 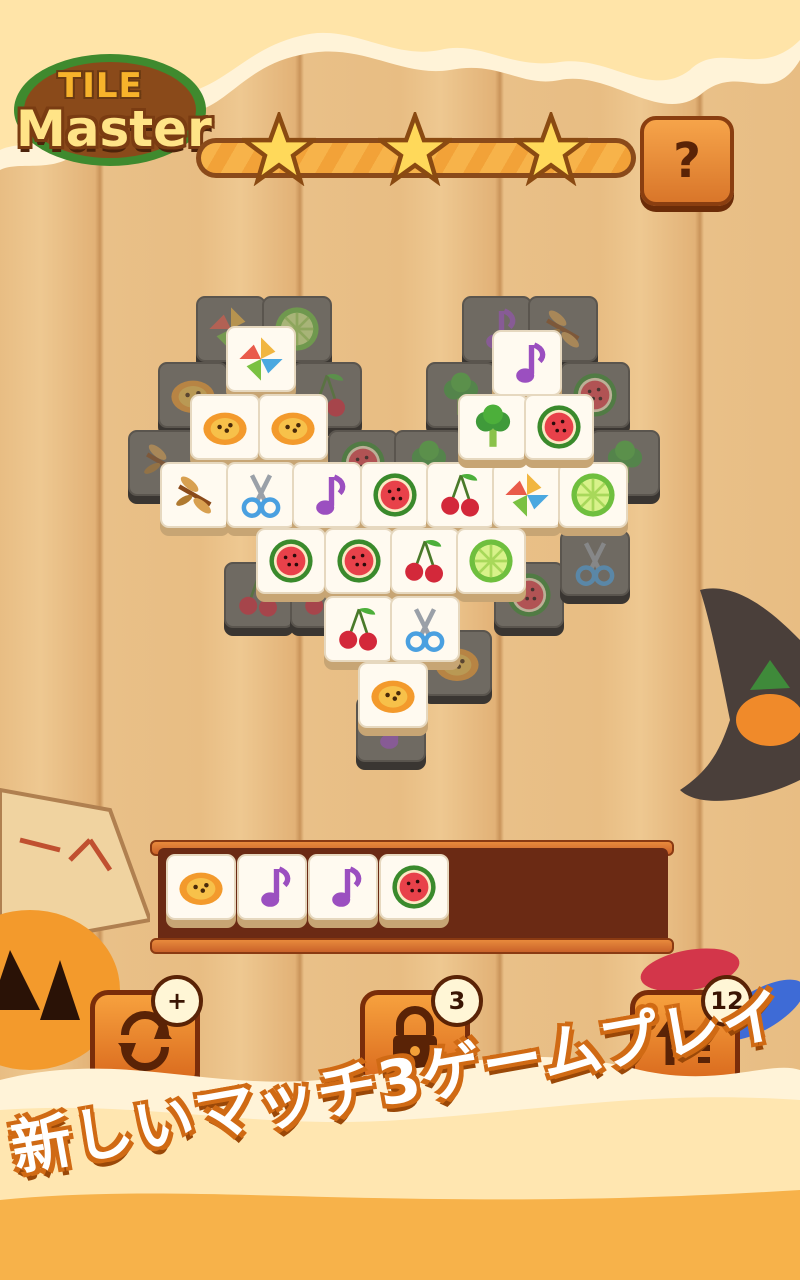 I want to click on board-tile-dragonfly, so click(x=196, y=499).